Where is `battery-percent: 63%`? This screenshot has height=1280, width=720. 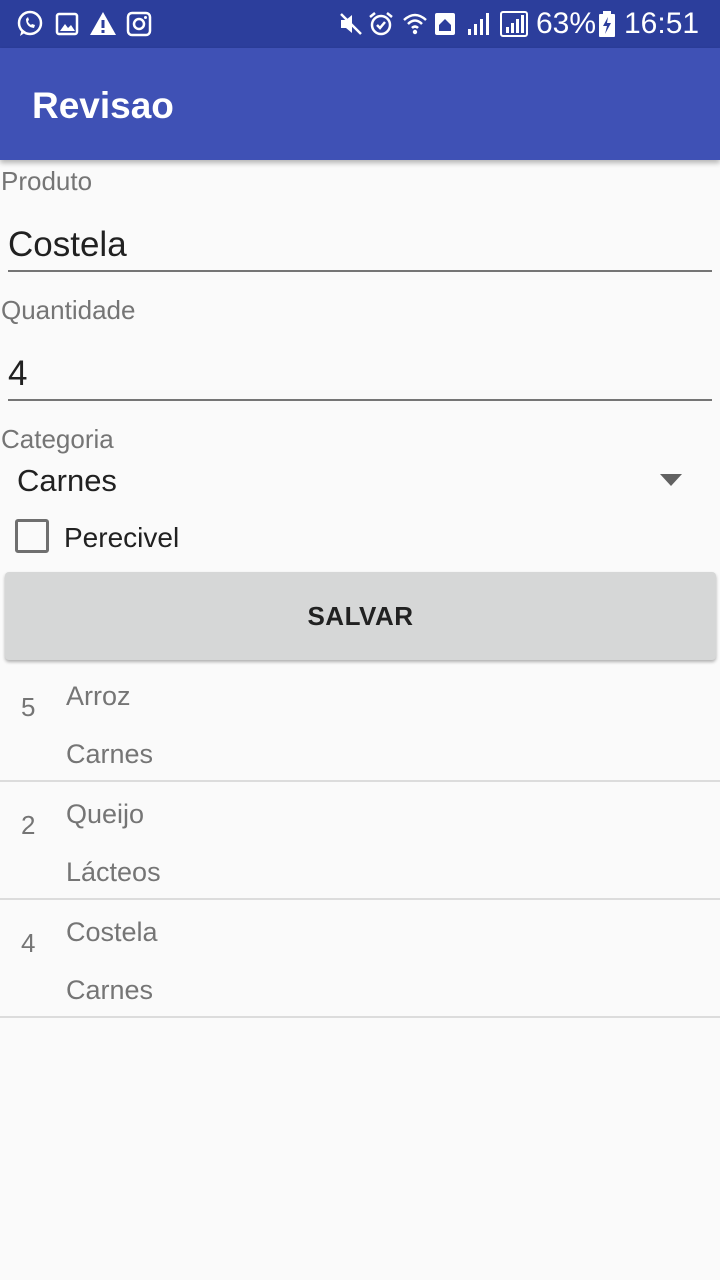
battery-percent: 63% is located at coordinates (566, 23).